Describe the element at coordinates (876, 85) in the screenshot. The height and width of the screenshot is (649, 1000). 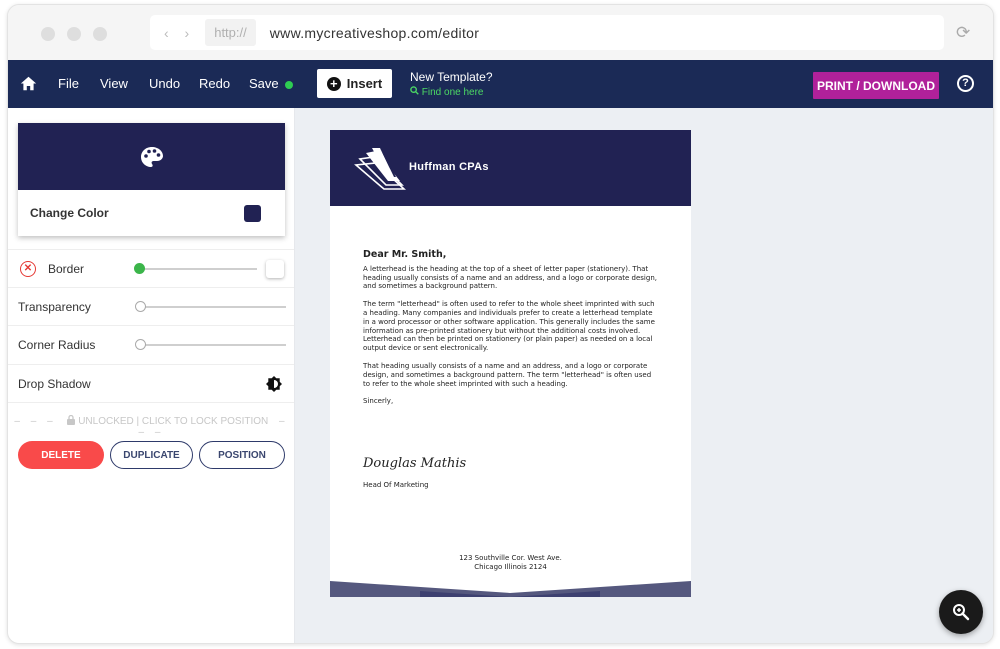
I see `print-download-button: PRINT / DOWNLOAD` at that location.